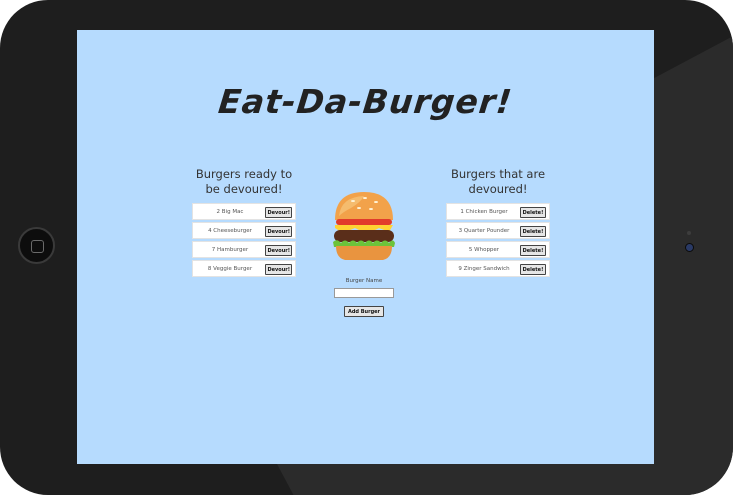 The height and width of the screenshot is (495, 733). I want to click on burger-name-label: Burger Name, so click(364, 281).